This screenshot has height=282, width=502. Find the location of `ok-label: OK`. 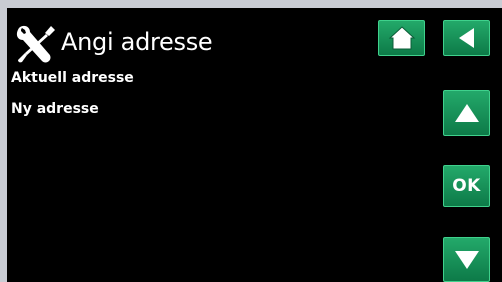

ok-label: OK is located at coordinates (466, 186).